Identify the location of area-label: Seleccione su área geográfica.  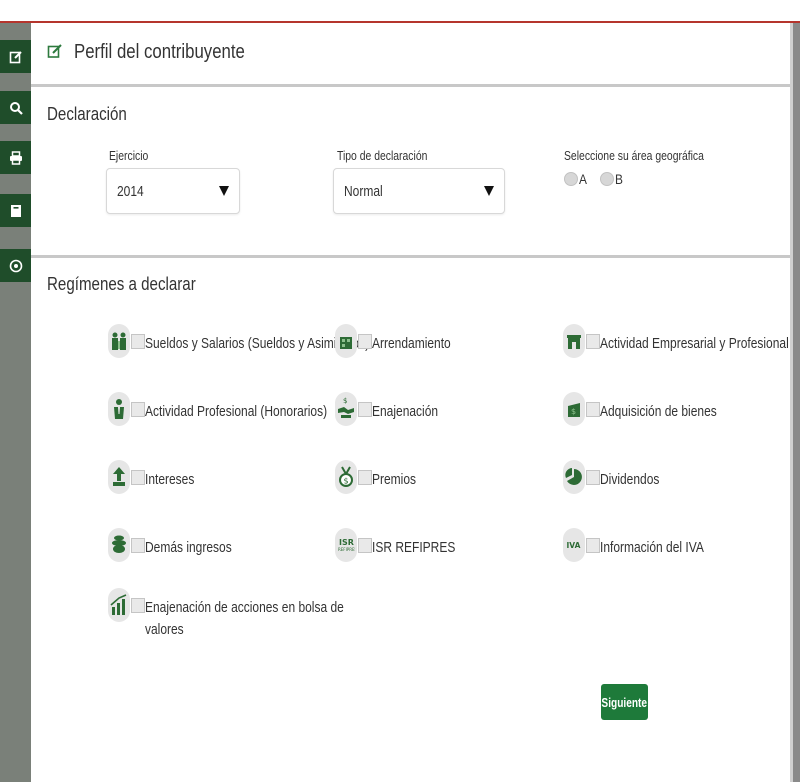
(634, 155).